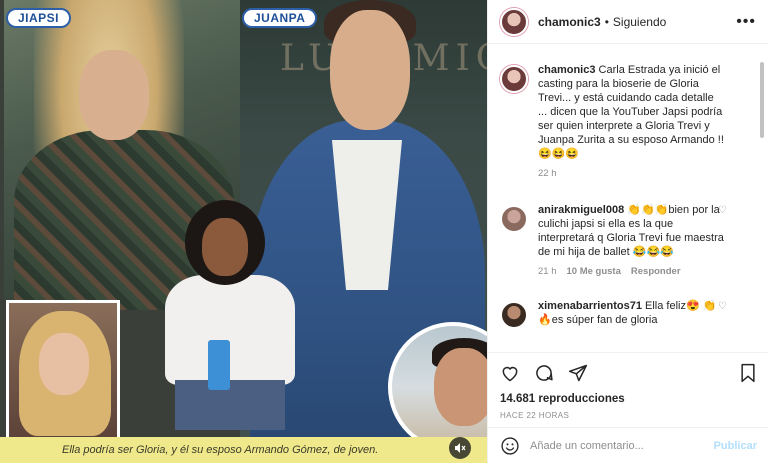  Describe the element at coordinates (510, 373) in the screenshot. I see `like-heart-icon` at that location.